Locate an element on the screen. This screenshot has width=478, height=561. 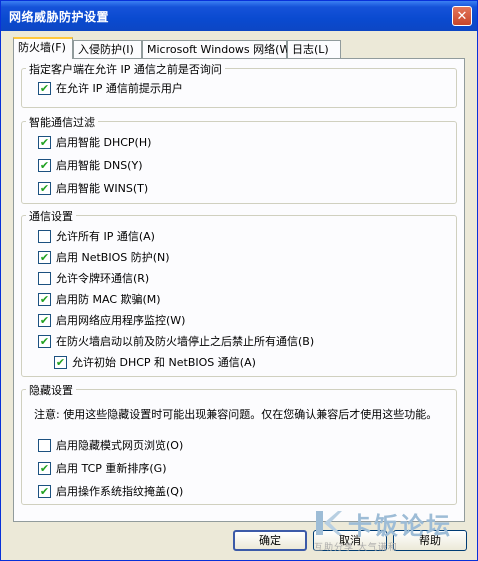
watermark-slogan: 互助分享 大气谦和 is located at coordinates (356, 548).